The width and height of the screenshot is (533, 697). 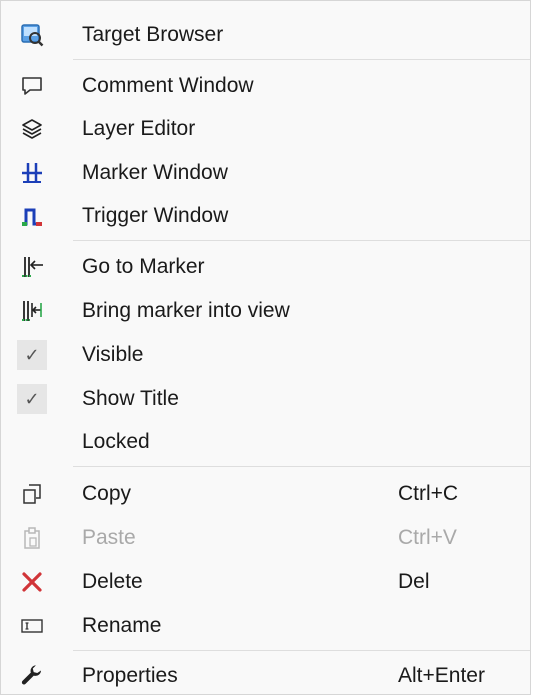 What do you see at coordinates (266, 173) in the screenshot?
I see `menu-item-marker-window: Marker Window` at bounding box center [266, 173].